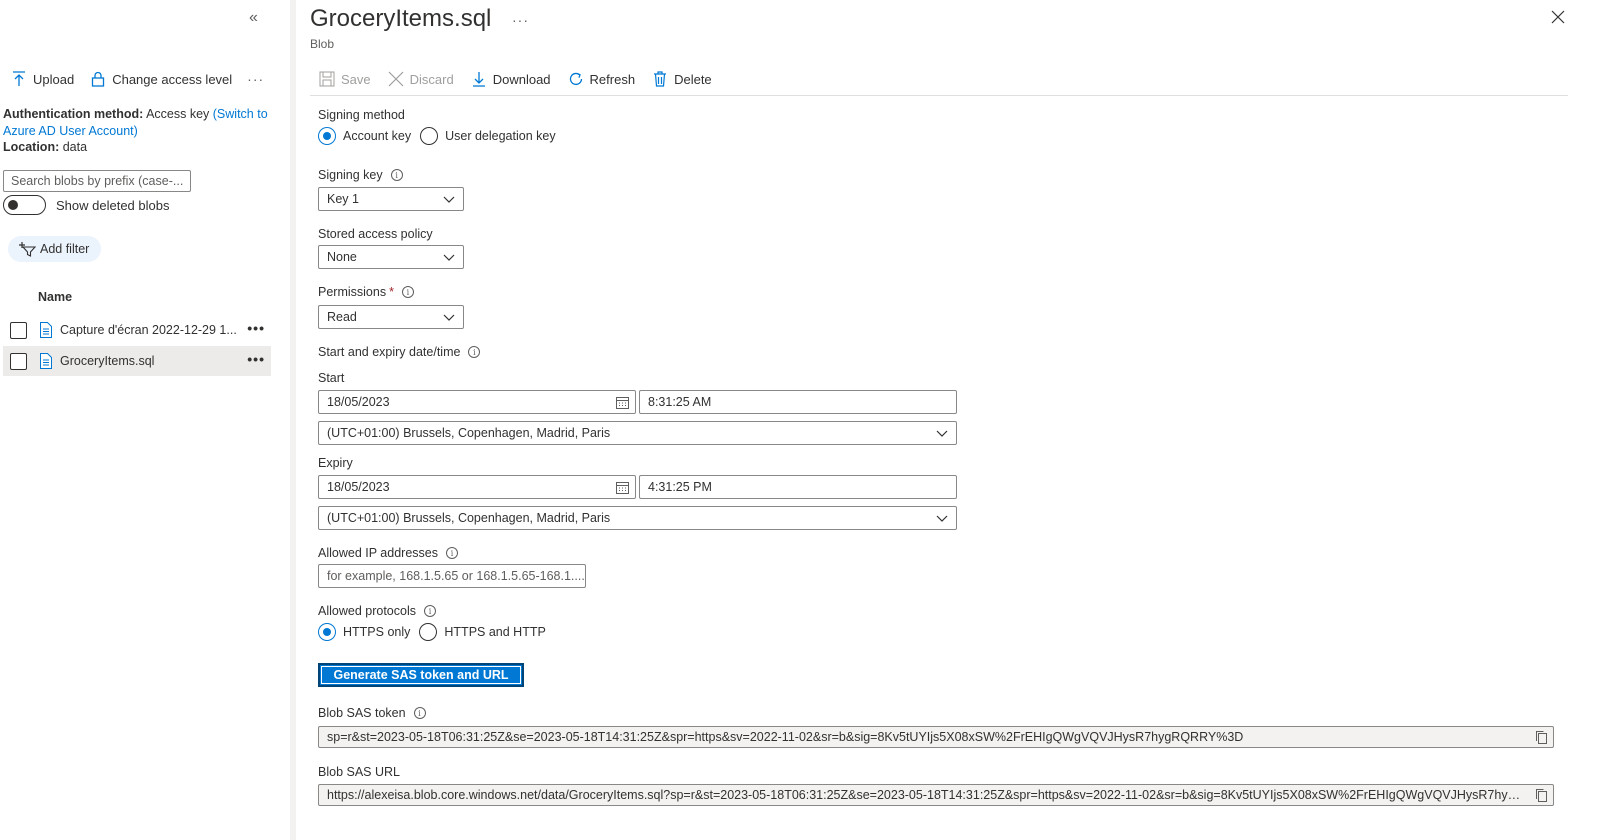 This screenshot has width=1609, height=840. I want to click on delete-button: Delete, so click(681, 79).